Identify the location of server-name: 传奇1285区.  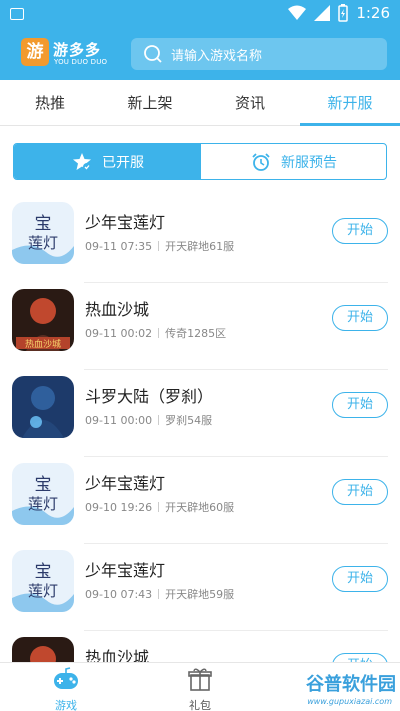
(196, 333).